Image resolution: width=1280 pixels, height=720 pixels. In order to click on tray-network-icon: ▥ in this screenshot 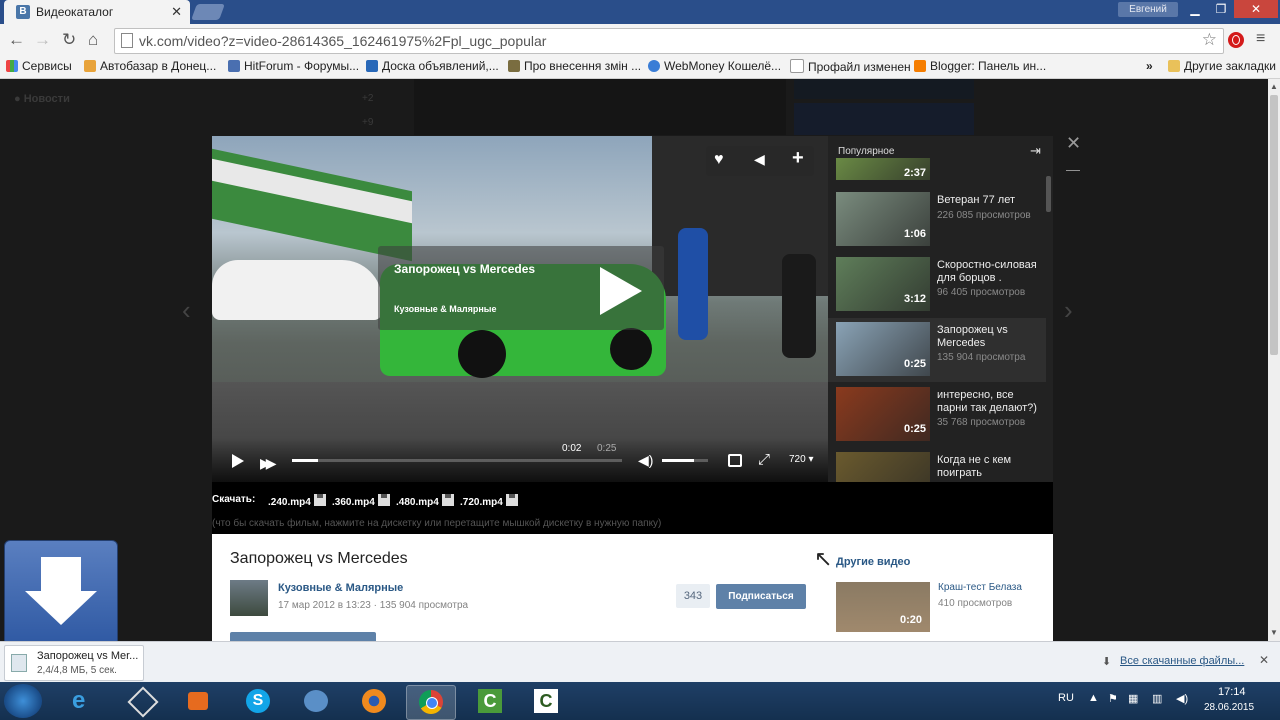, I will do `click(1157, 698)`.